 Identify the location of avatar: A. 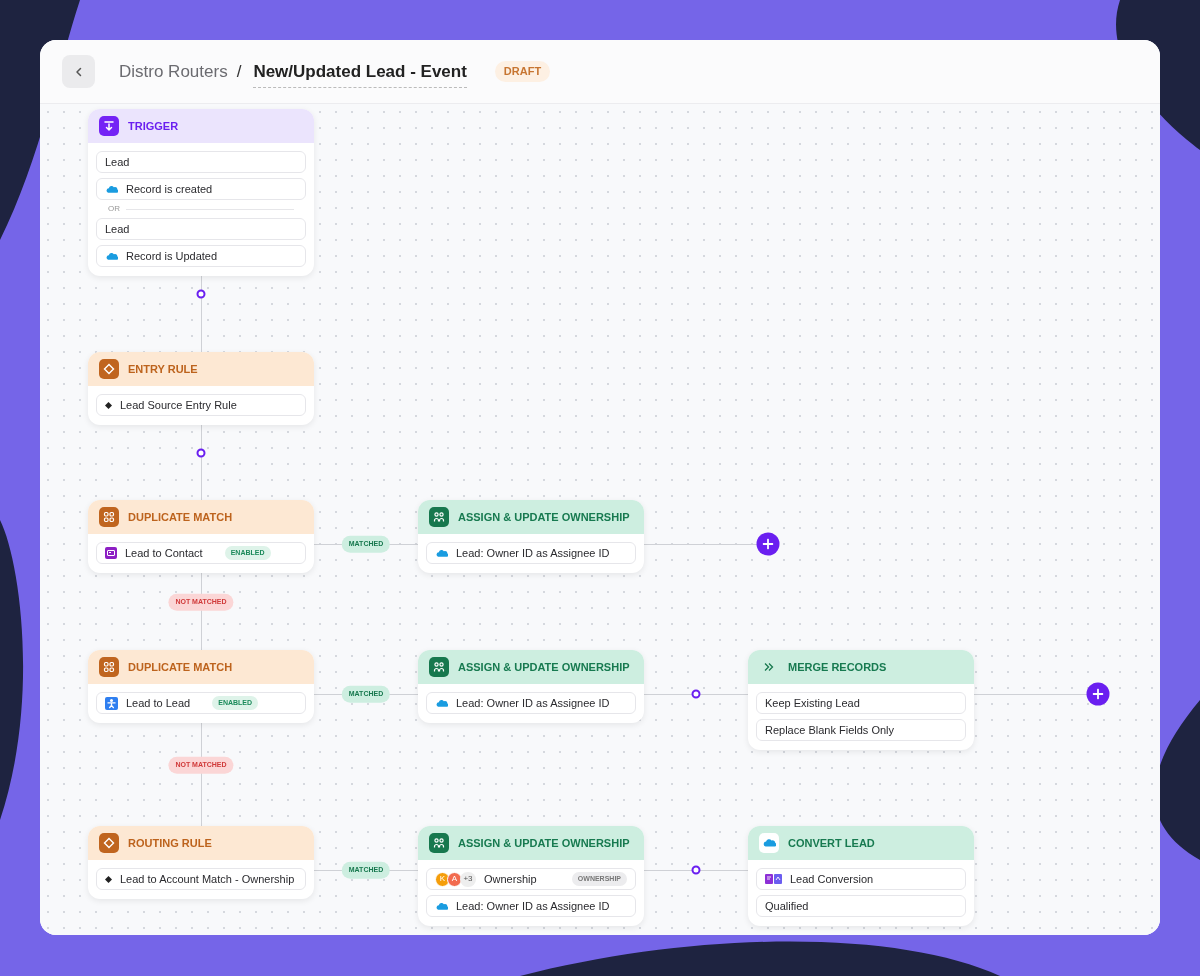
(454, 879).